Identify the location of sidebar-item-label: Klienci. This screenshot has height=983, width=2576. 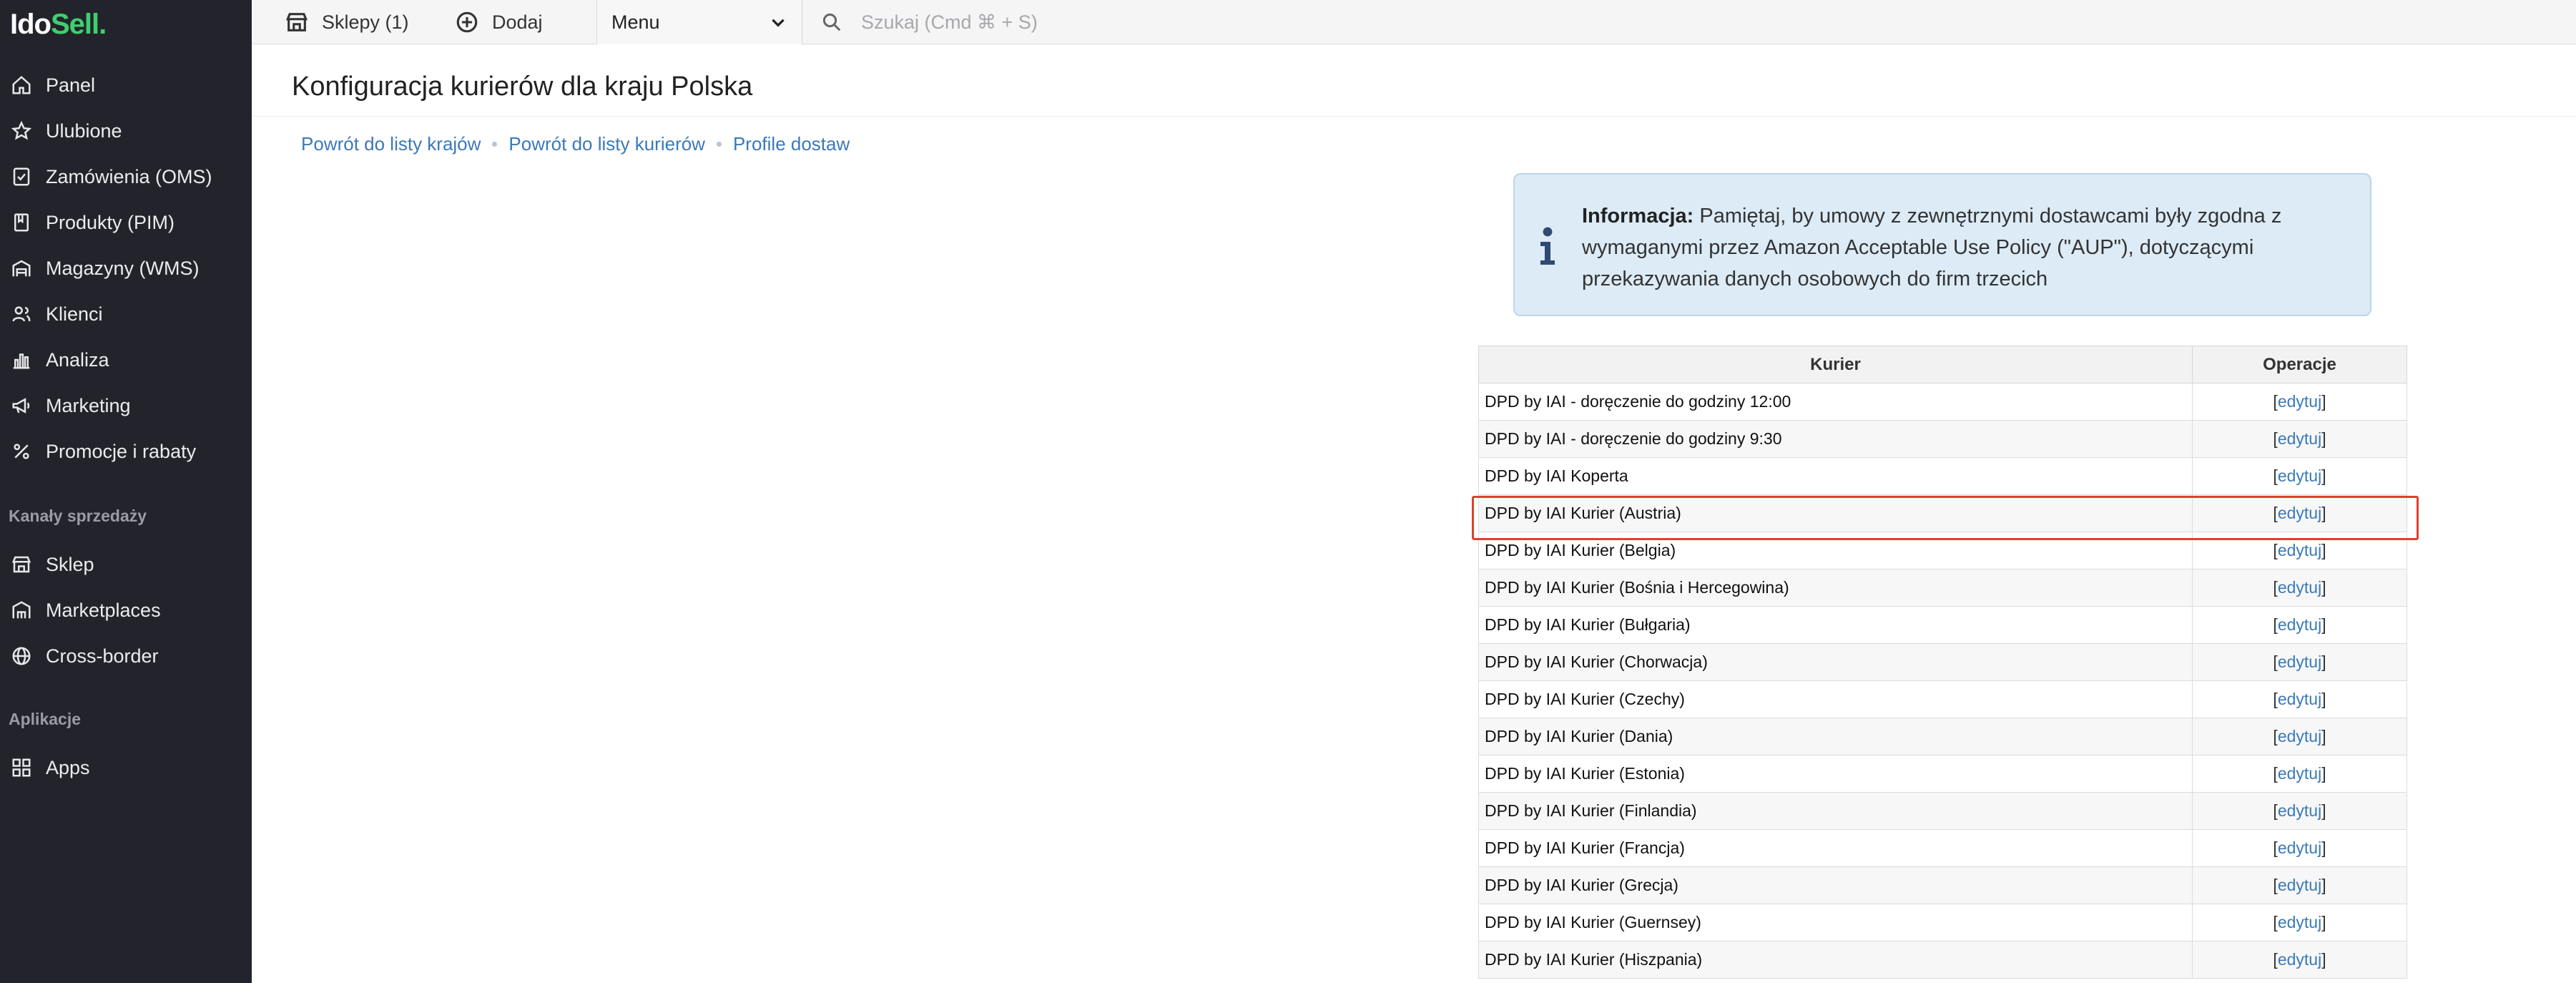
(75, 314).